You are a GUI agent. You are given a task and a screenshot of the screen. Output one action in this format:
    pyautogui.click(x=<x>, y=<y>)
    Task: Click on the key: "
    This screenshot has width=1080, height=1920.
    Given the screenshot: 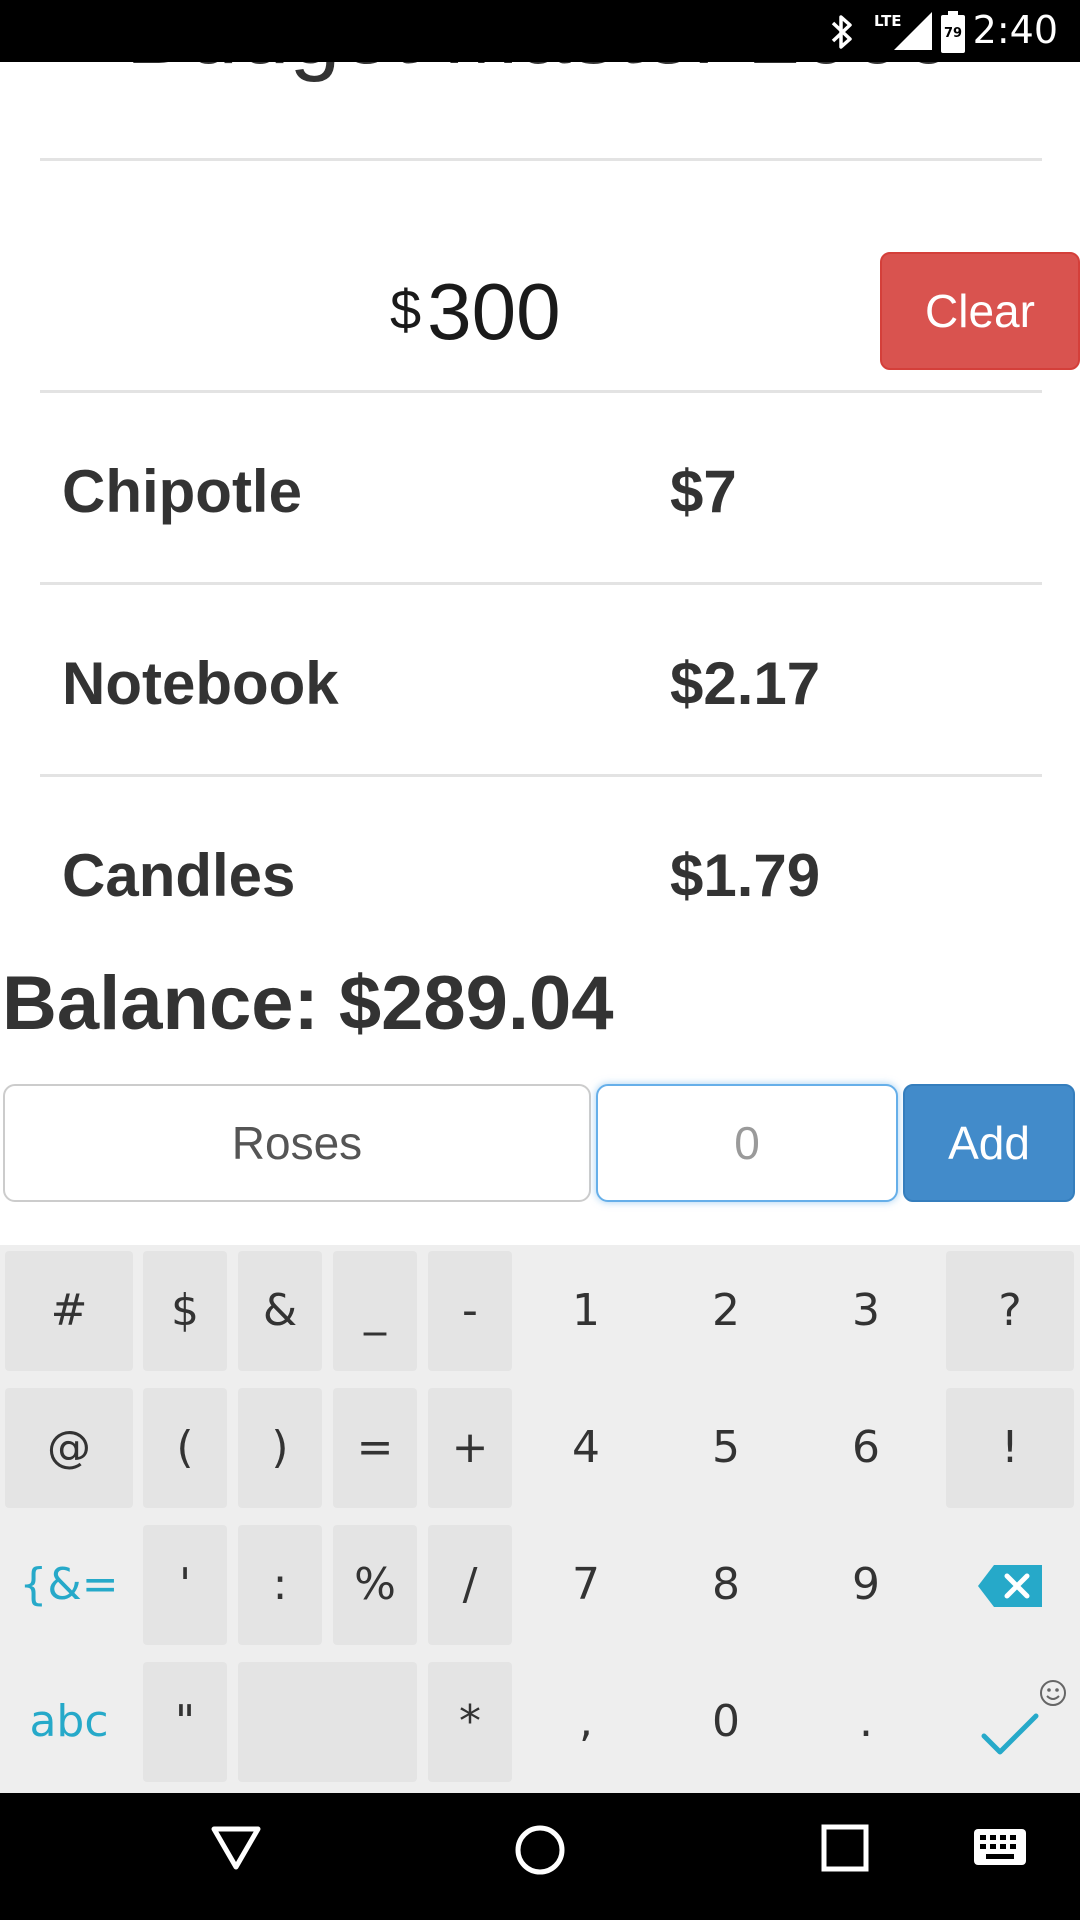 What is the action you would take?
    pyautogui.click(x=185, y=1722)
    